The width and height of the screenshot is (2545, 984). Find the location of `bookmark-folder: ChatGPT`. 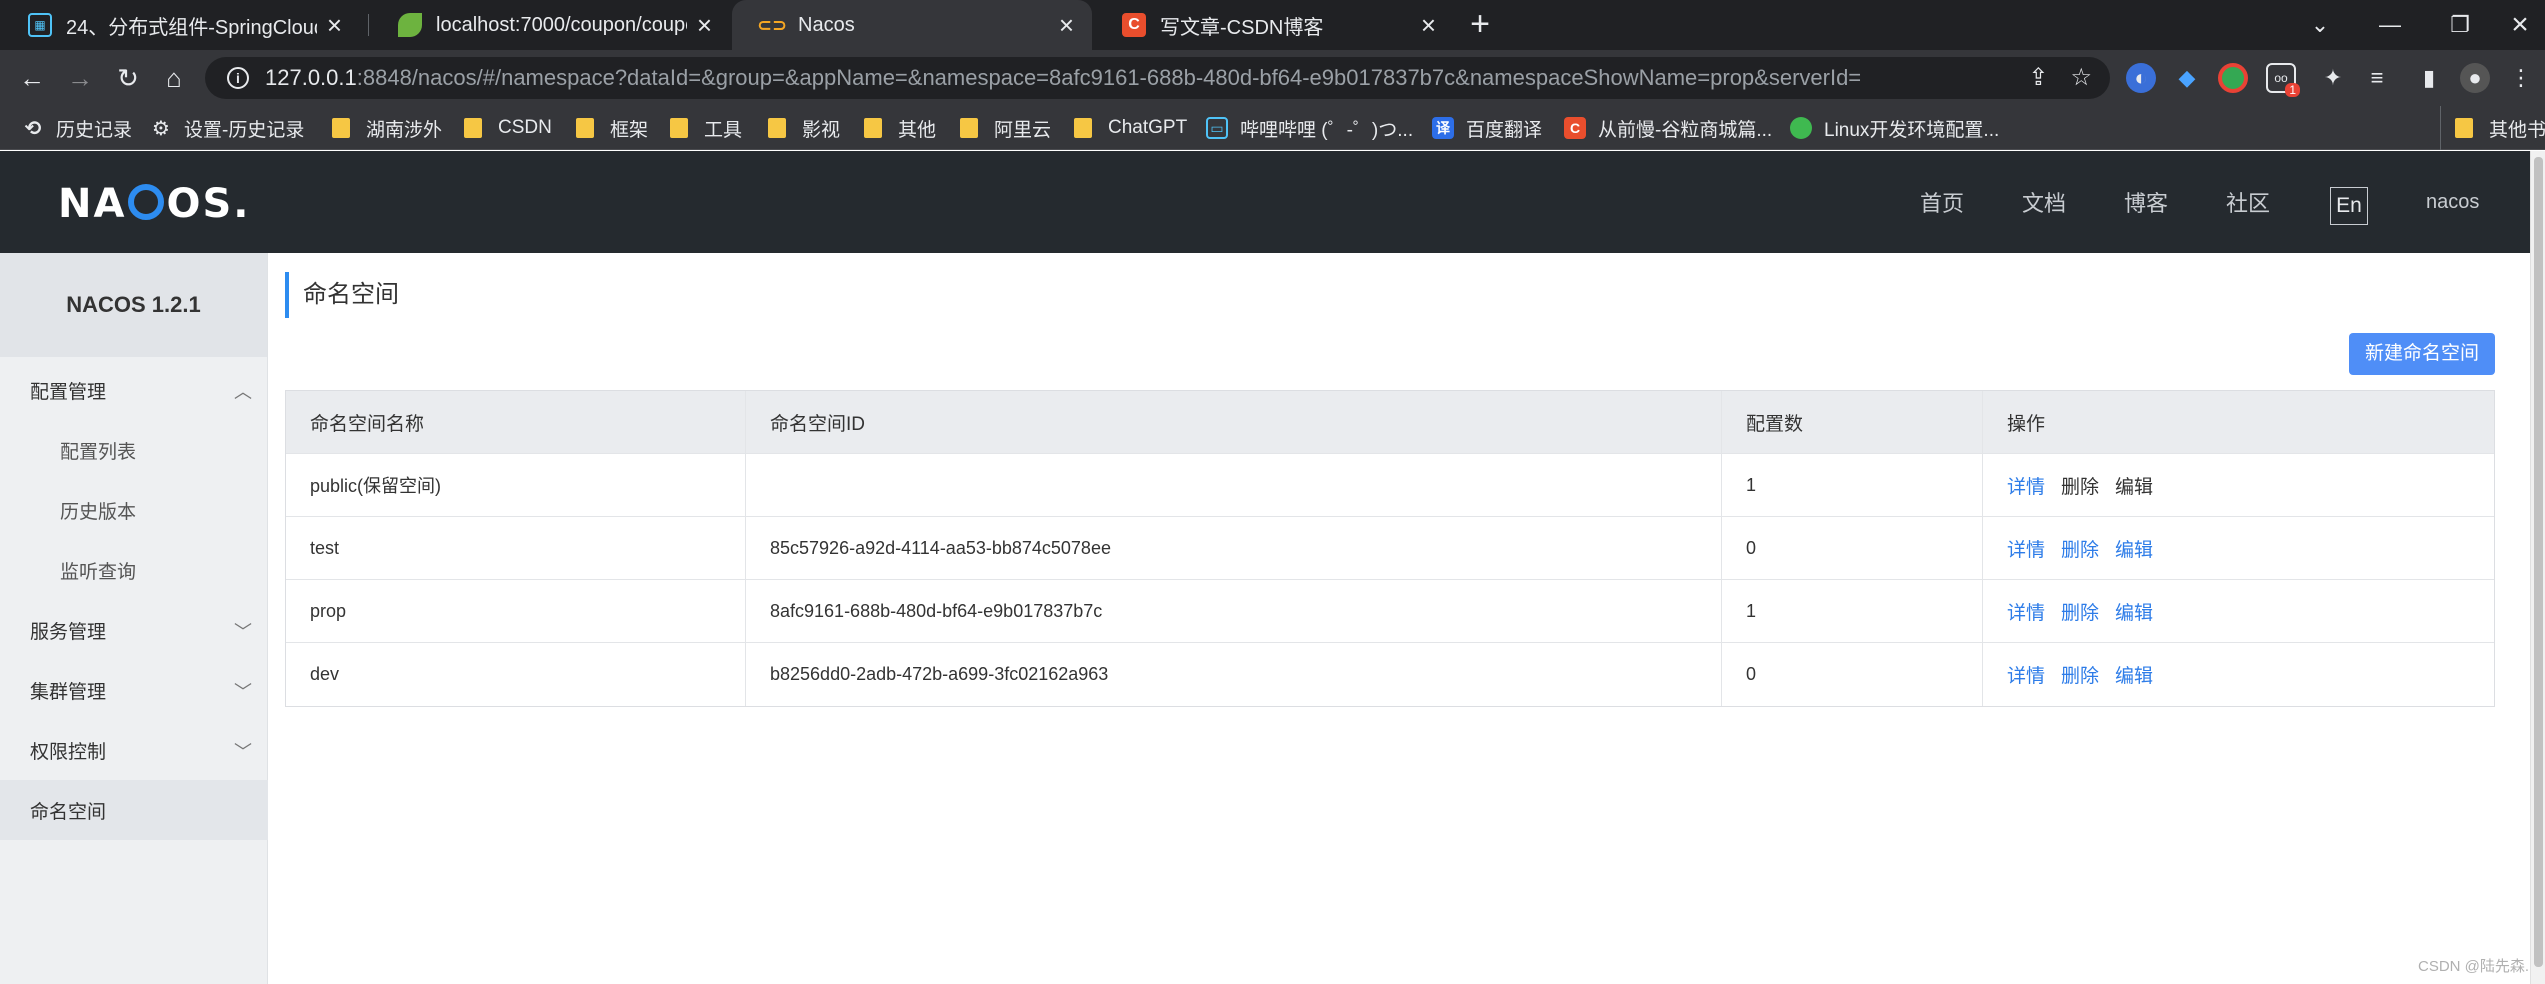

bookmark-folder: ChatGPT is located at coordinates (1130, 128).